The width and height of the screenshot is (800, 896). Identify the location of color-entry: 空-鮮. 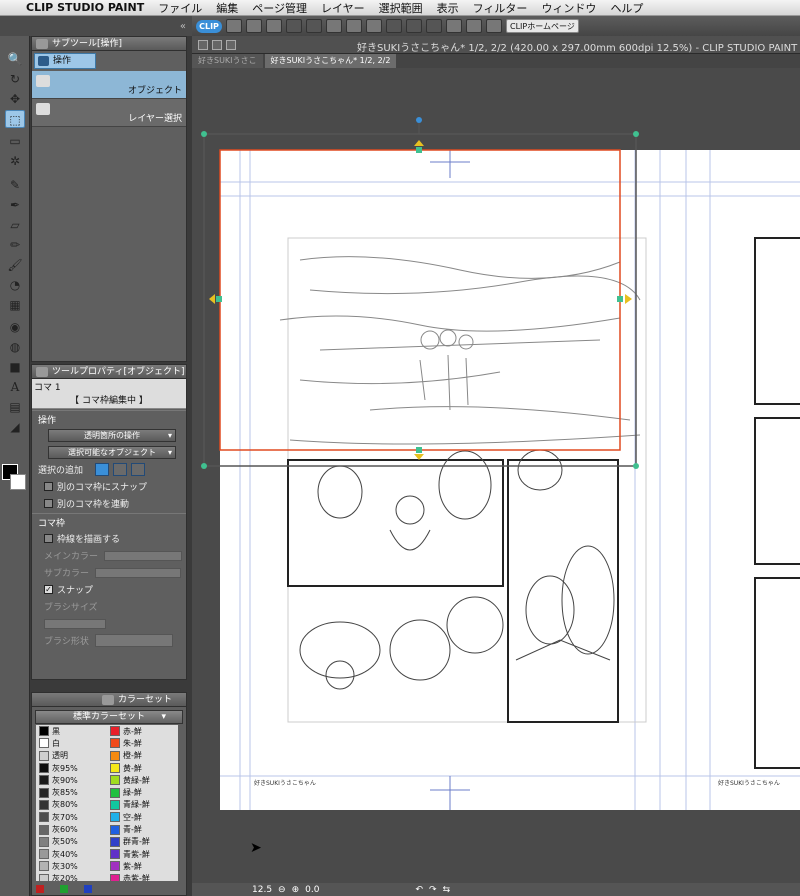
(142, 817).